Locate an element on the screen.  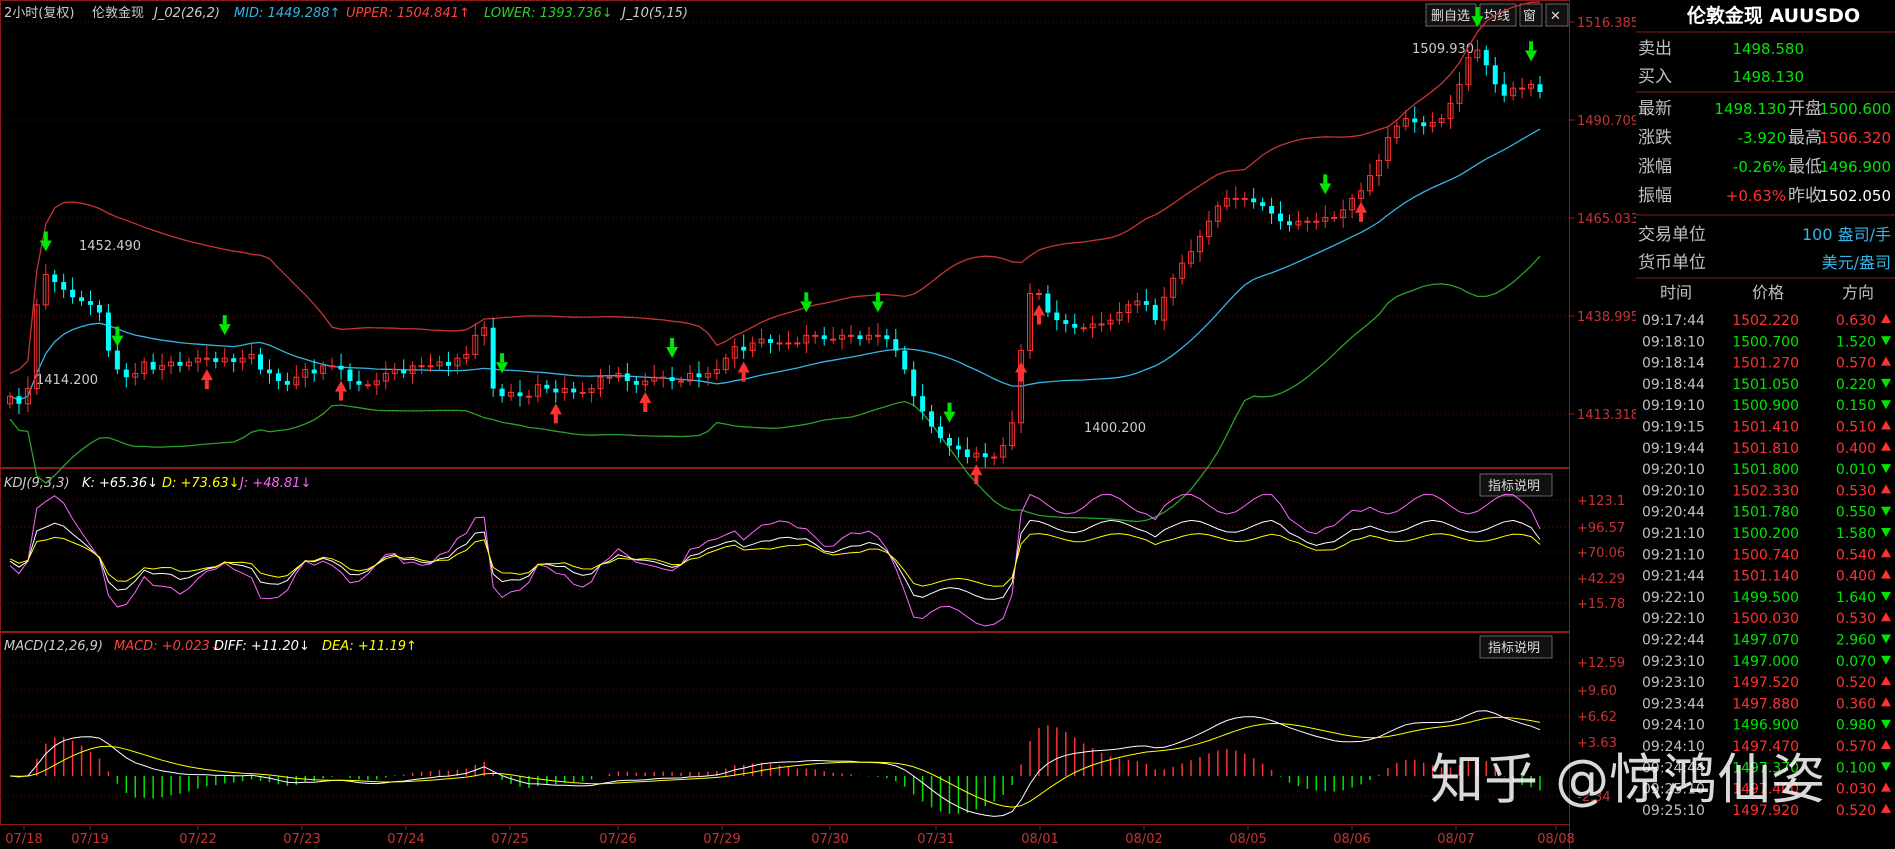
tick-row-change: 0.220 is located at coordinates (1856, 385).